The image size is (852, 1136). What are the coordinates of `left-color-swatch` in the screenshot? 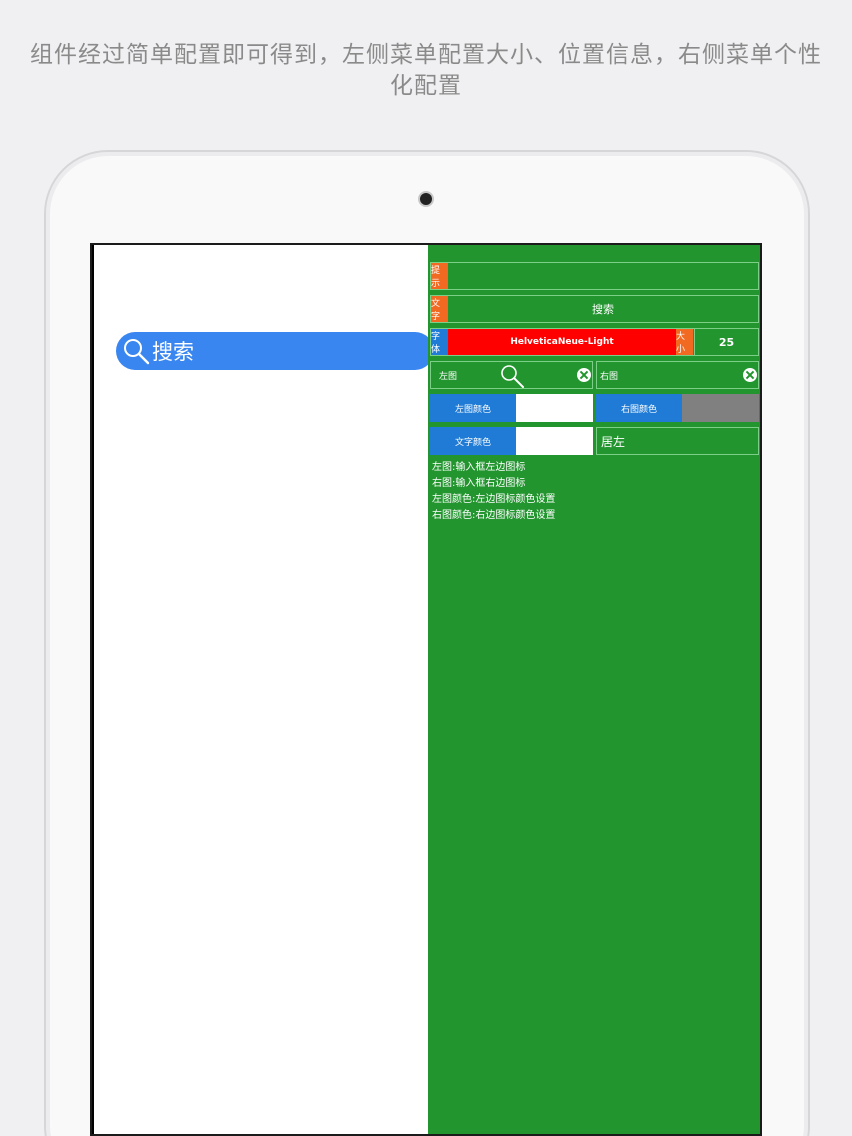 It's located at (554, 408).